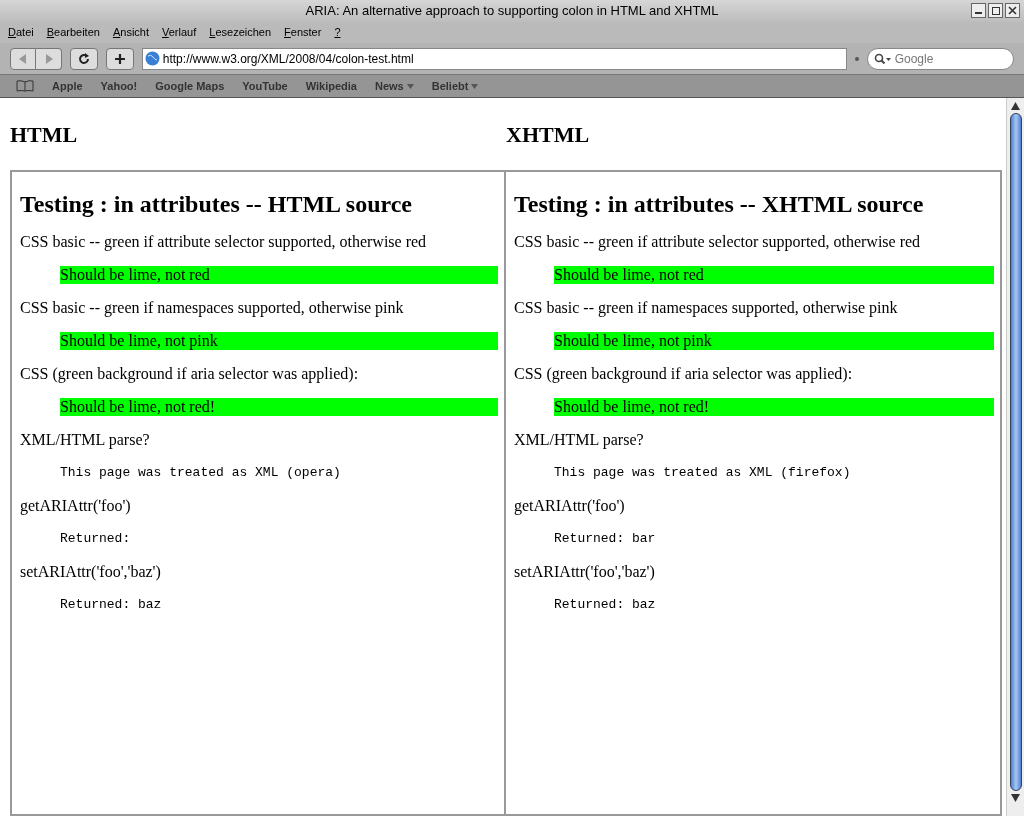 This screenshot has height=816, width=1024. I want to click on column-heading: HTML, so click(44, 135).